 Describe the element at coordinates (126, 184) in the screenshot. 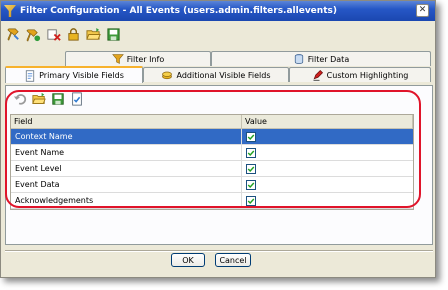

I see `field-name: Event Data` at that location.